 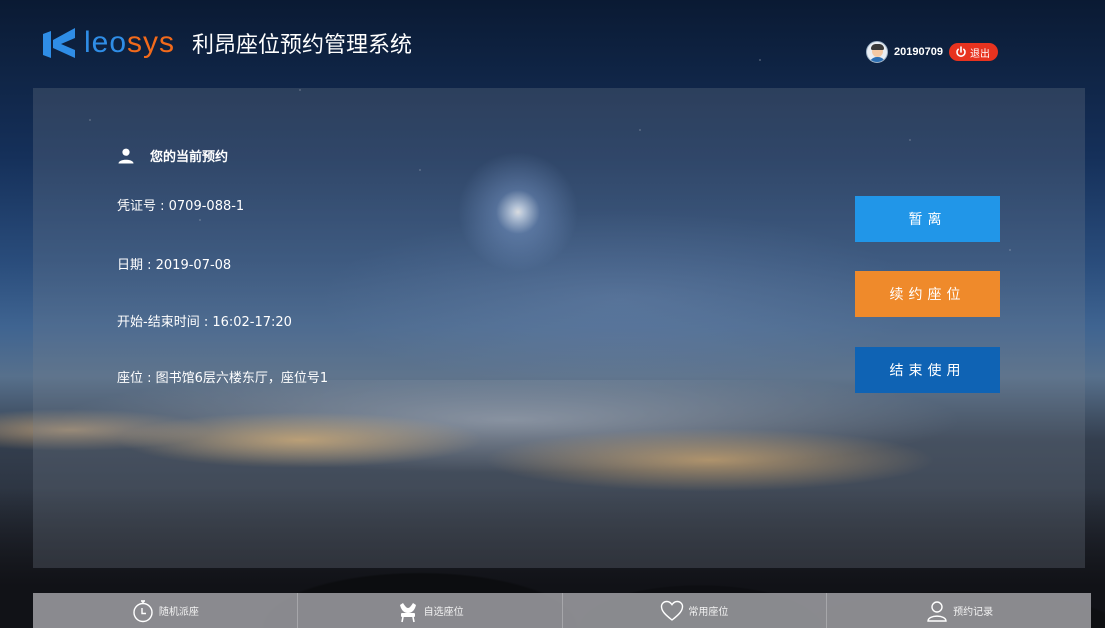 I want to click on reservation-heading: 您的当前预约, so click(x=173, y=155).